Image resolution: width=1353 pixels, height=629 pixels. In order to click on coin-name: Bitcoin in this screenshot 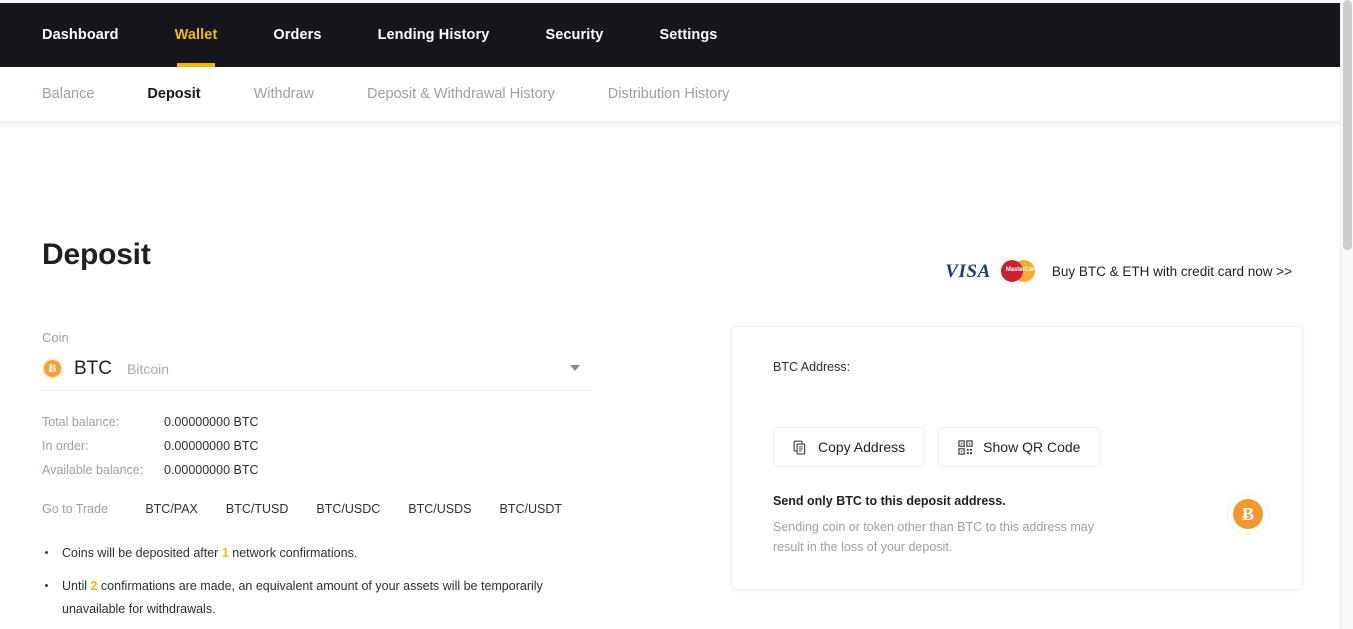, I will do `click(148, 368)`.